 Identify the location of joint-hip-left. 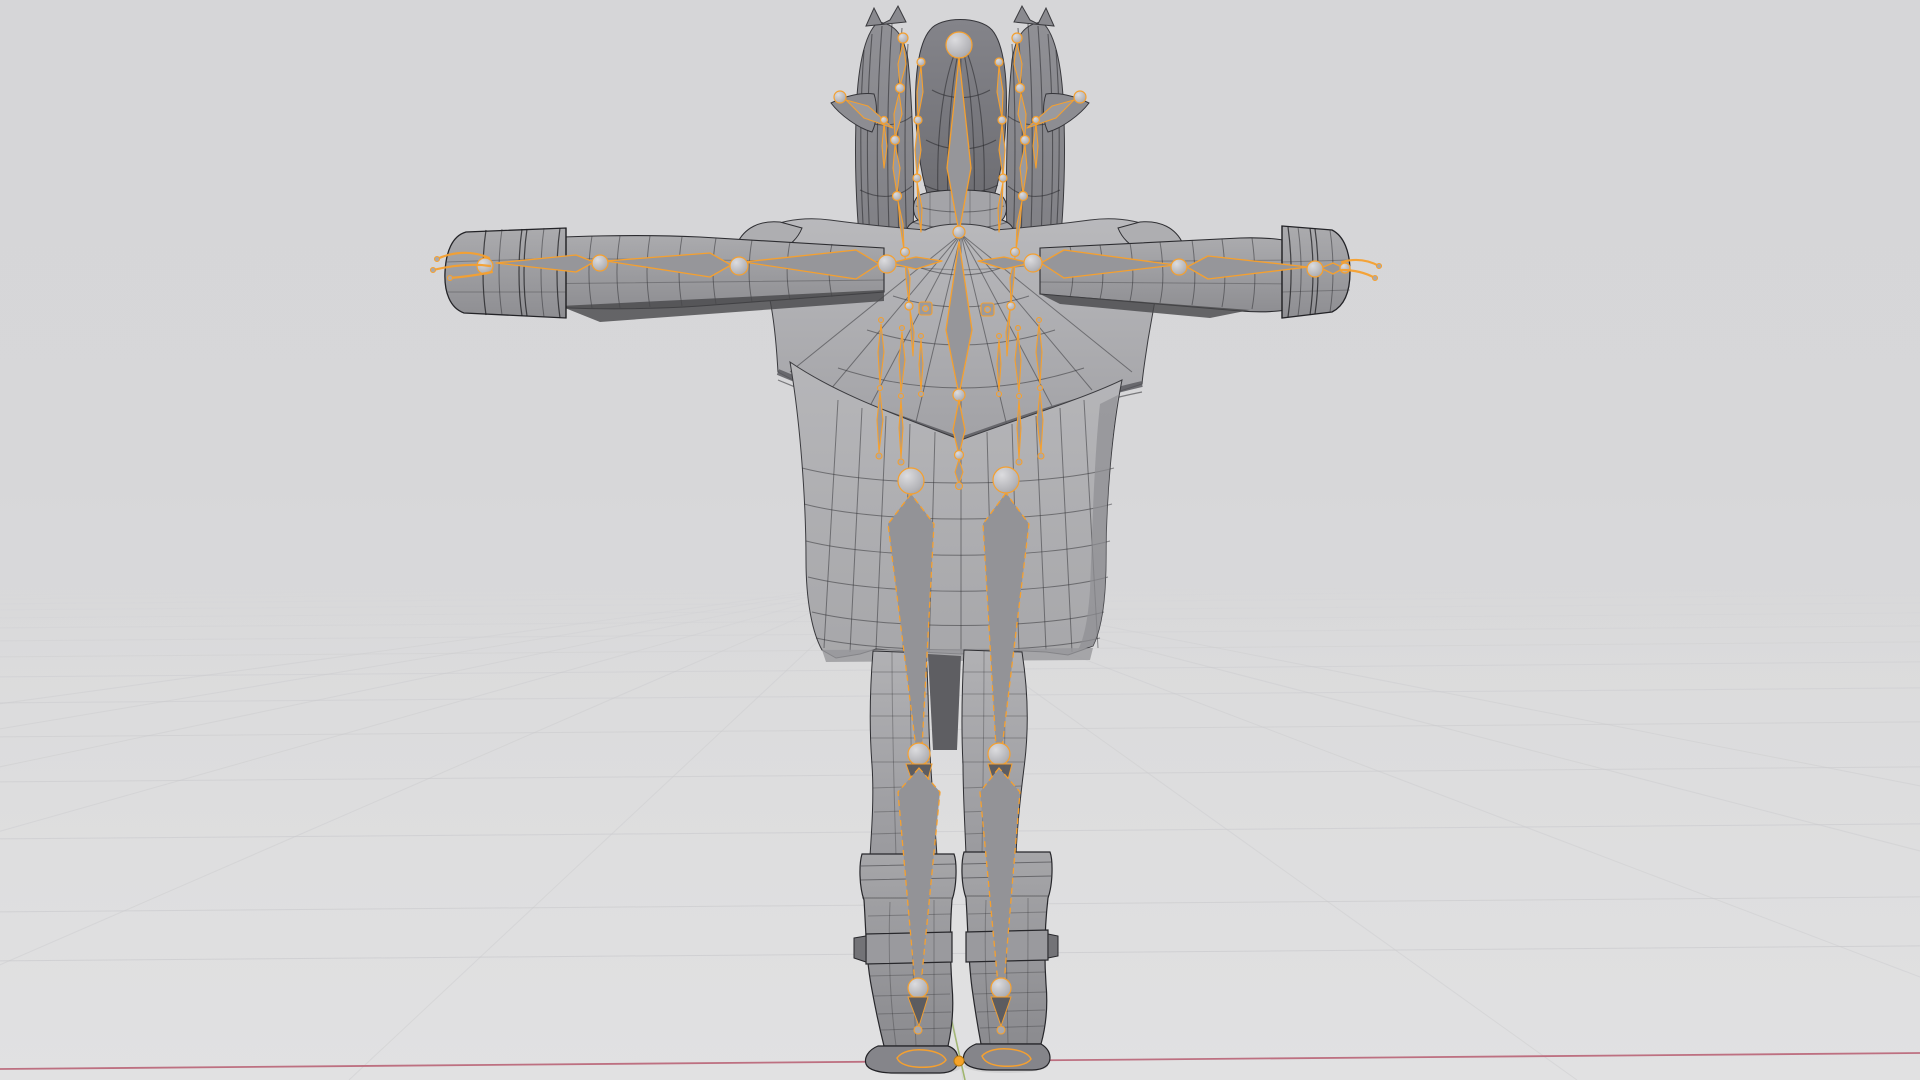
(911, 481).